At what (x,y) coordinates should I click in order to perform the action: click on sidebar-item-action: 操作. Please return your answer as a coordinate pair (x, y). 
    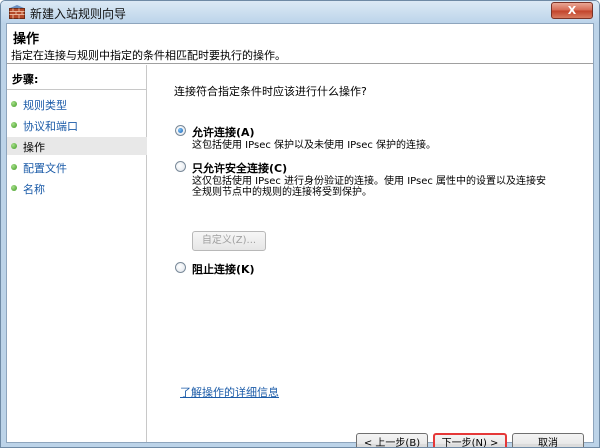
    Looking at the image, I should click on (77, 146).